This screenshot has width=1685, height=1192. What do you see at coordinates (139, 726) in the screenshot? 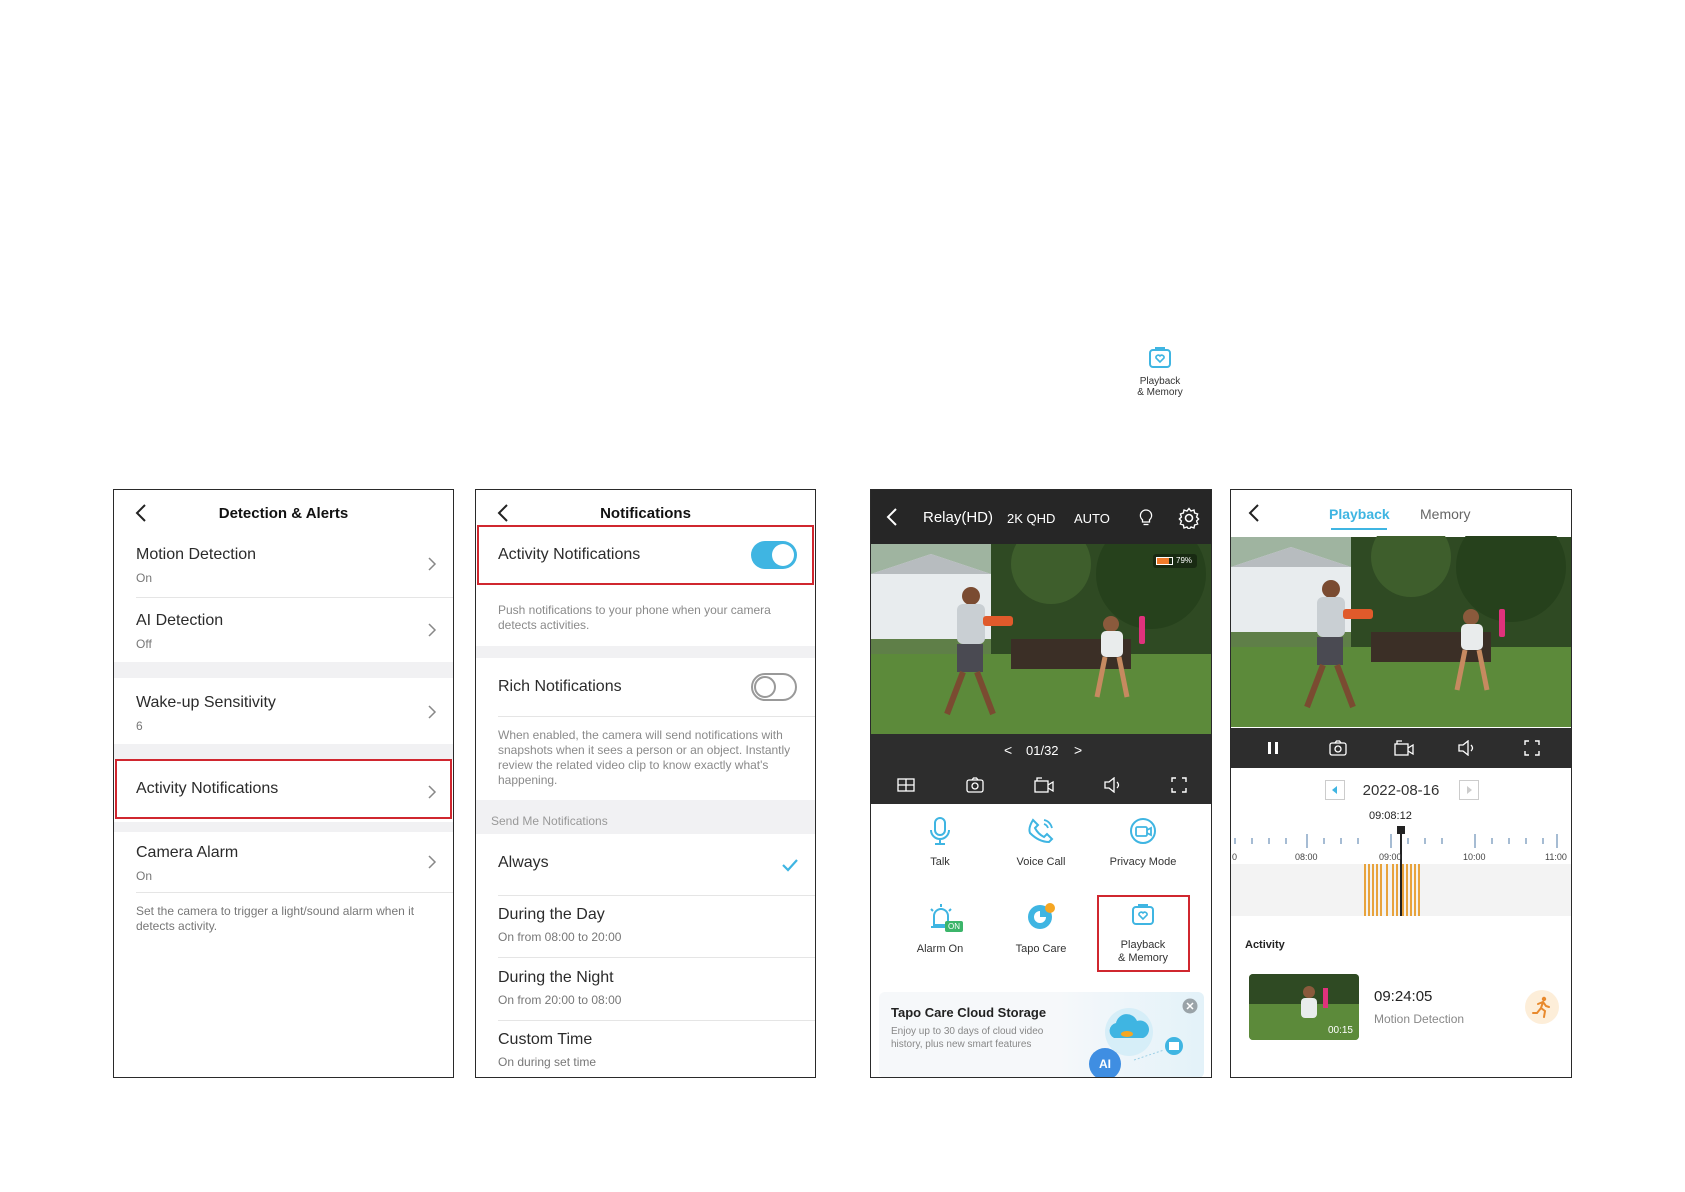
I see `item-value: 6` at bounding box center [139, 726].